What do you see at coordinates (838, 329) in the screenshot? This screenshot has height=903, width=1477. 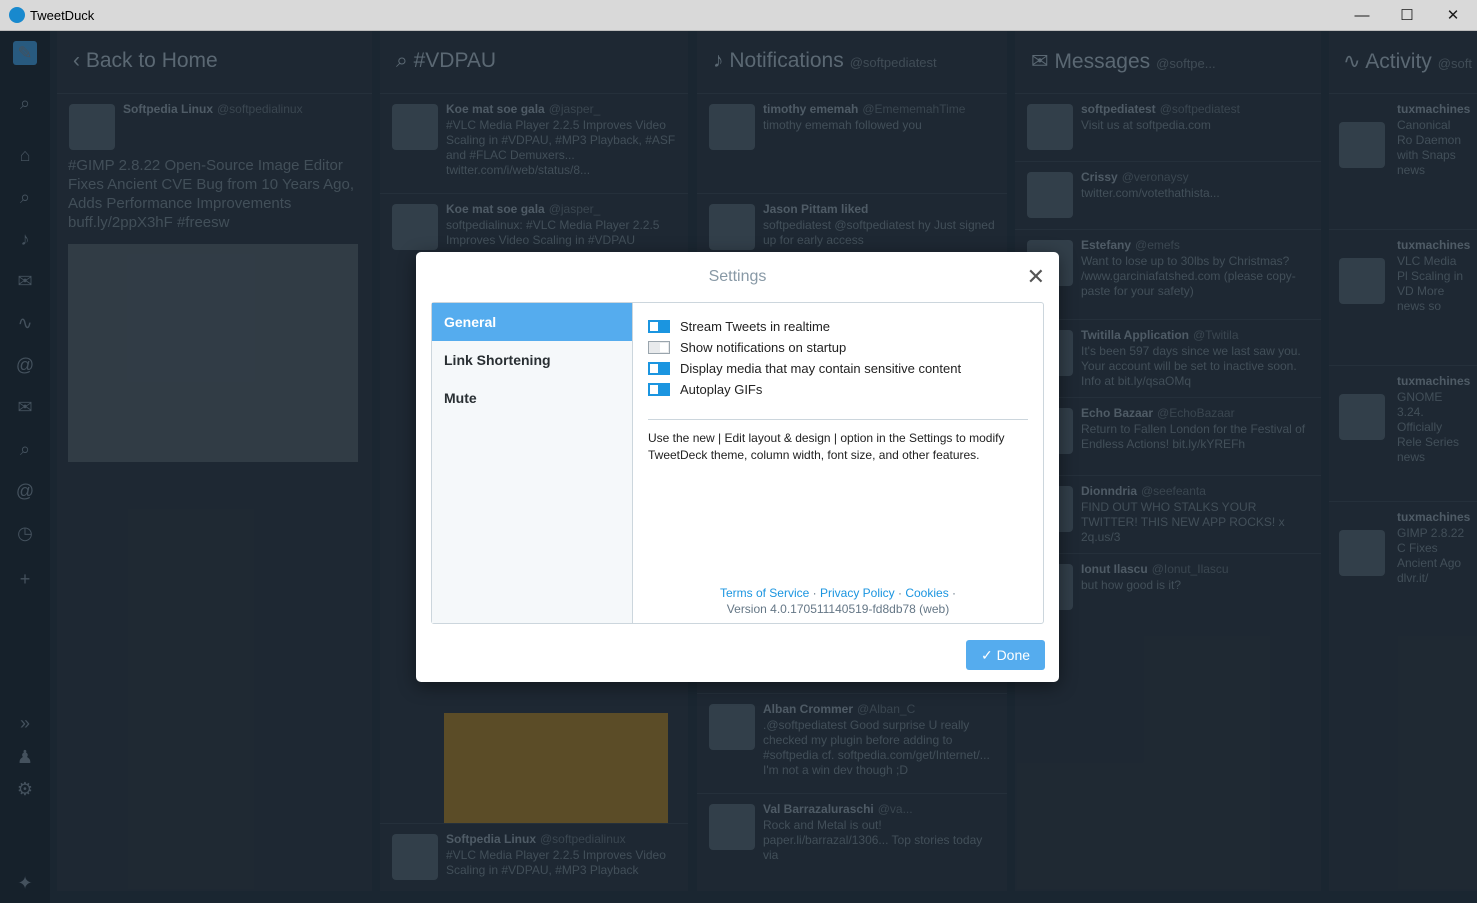 I see `option-stream-tweets: Stream Tweets in realtime` at bounding box center [838, 329].